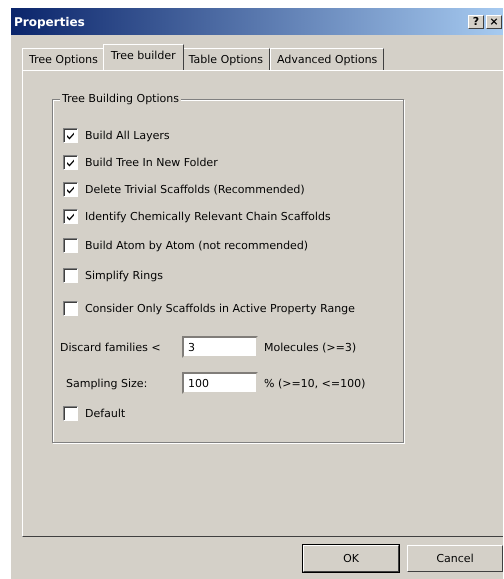 Image resolution: width=504 pixels, height=579 pixels. Describe the element at coordinates (208, 216) in the screenshot. I see `checkbox-label: Identify Chemically Relevant Chain Scaffolds` at that location.